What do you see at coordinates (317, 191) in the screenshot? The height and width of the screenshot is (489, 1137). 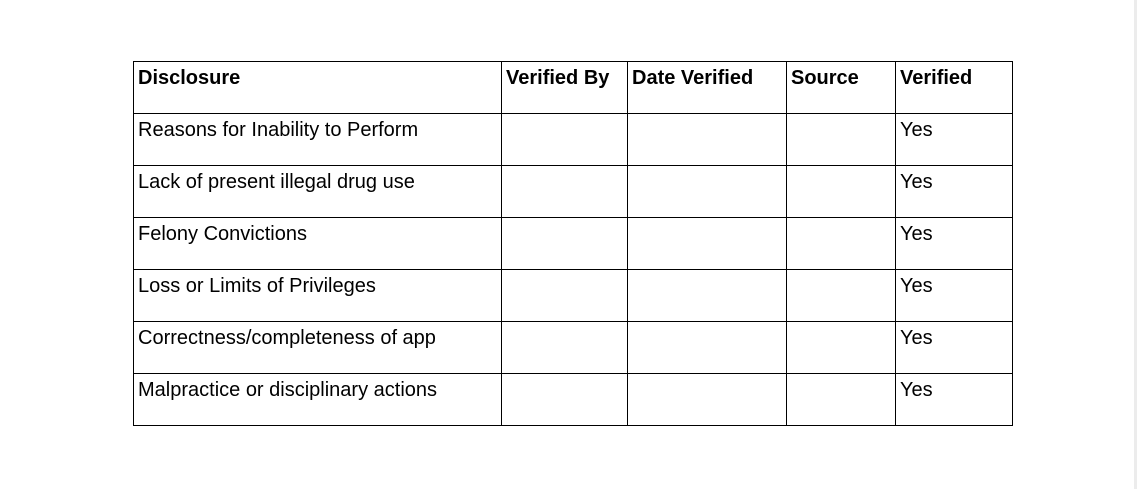 I see `disclosure-cell: Lack of present illegal drug use` at bounding box center [317, 191].